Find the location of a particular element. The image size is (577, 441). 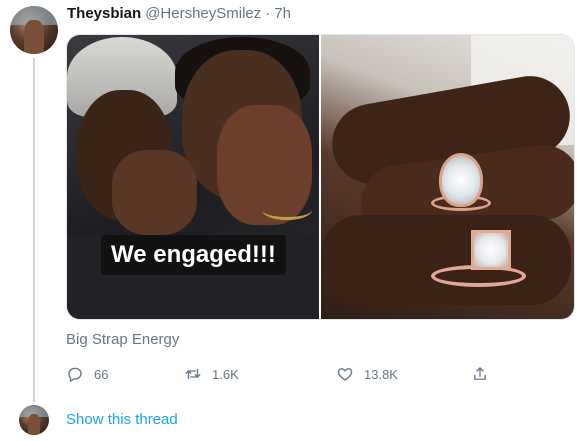

photo-necklace is located at coordinates (287, 210).